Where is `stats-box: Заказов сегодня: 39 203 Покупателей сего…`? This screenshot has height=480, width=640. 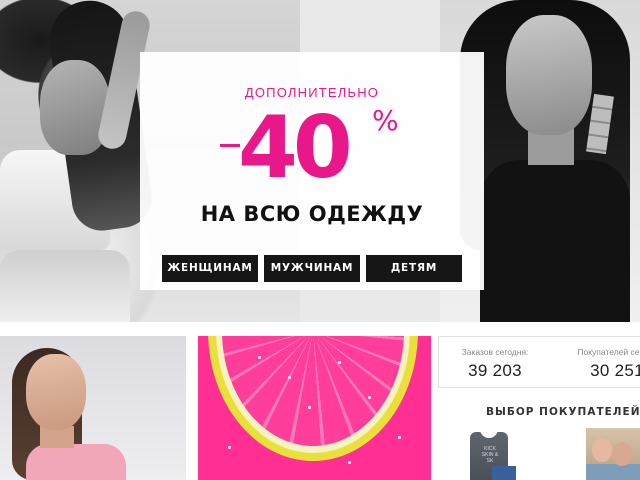
stats-box: Заказов сегодня: 39 203 Покупателей сего… is located at coordinates (539, 362).